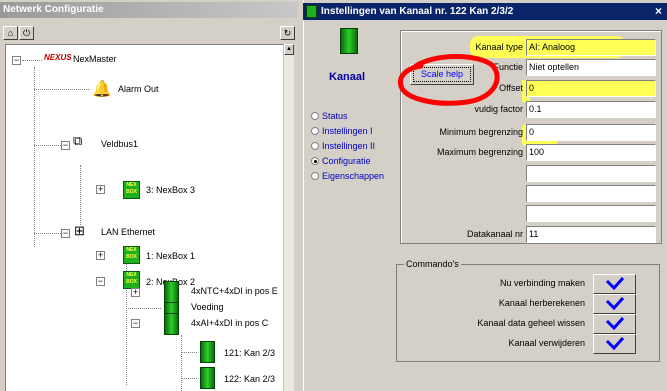  Describe the element at coordinates (343, 146) in the screenshot. I see `radio-instellingen-2: Instellingen II` at that location.